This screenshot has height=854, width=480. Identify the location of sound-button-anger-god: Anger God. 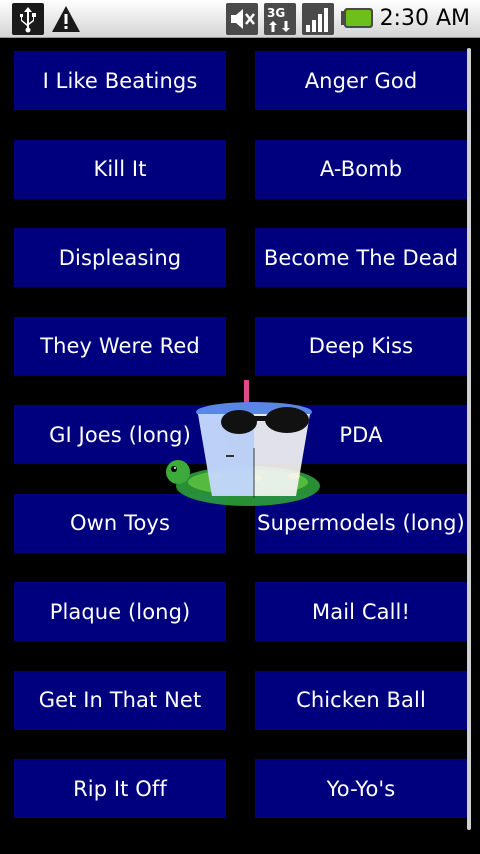
(361, 80).